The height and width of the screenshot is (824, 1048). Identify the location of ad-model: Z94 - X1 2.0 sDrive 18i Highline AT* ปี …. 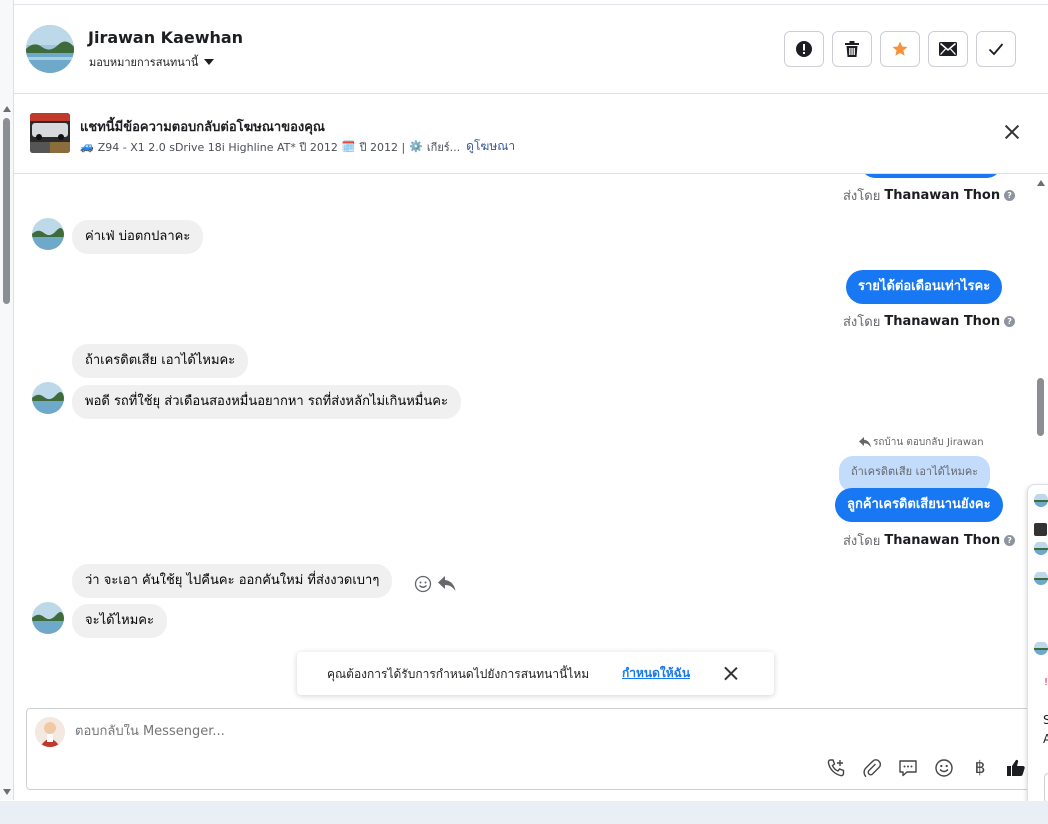
(217, 147).